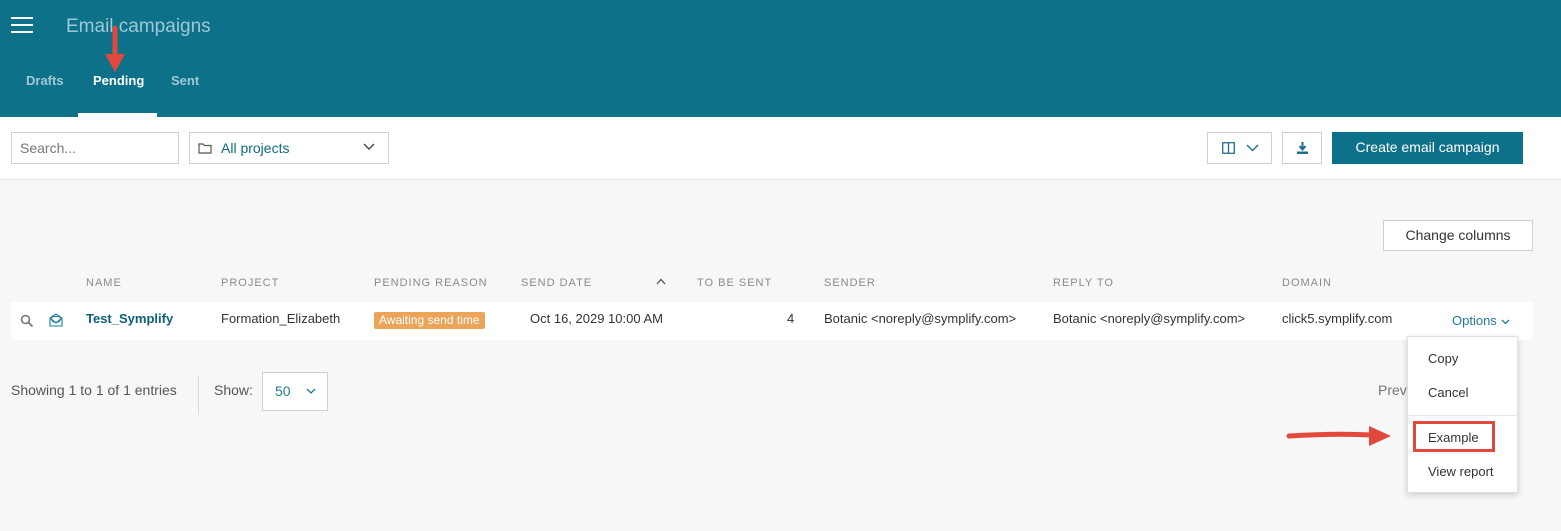 The width and height of the screenshot is (1561, 531). What do you see at coordinates (295, 391) in the screenshot?
I see `page-size-select: 50` at bounding box center [295, 391].